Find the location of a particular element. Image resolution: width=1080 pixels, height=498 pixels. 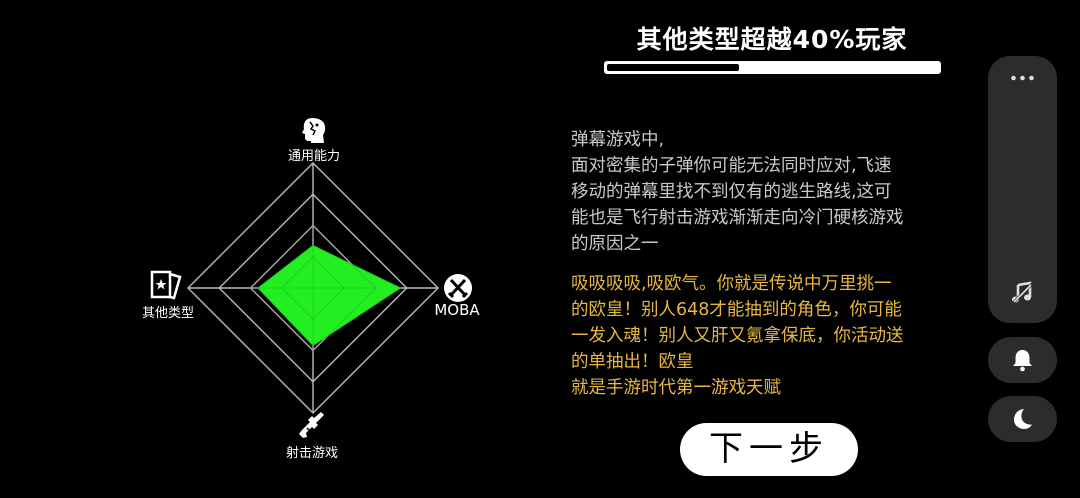

bell-button is located at coordinates (1022, 360).